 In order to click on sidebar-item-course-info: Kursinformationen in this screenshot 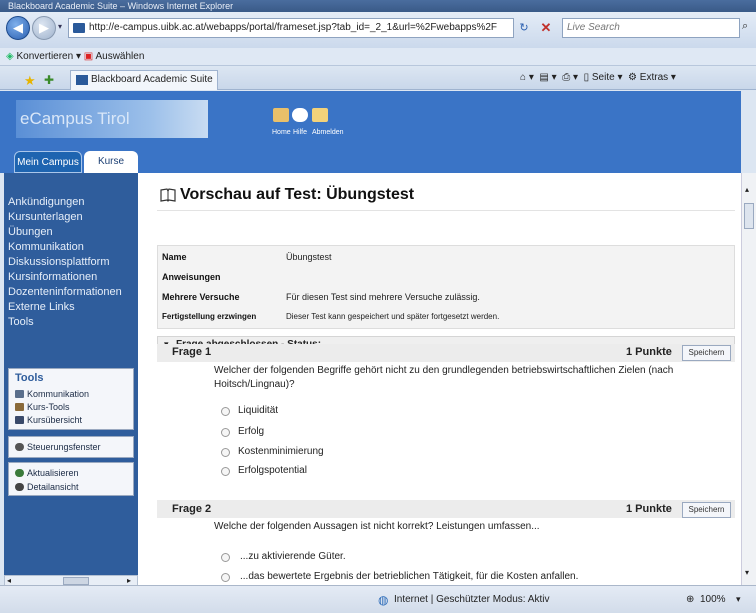, I will do `click(52, 277)`.